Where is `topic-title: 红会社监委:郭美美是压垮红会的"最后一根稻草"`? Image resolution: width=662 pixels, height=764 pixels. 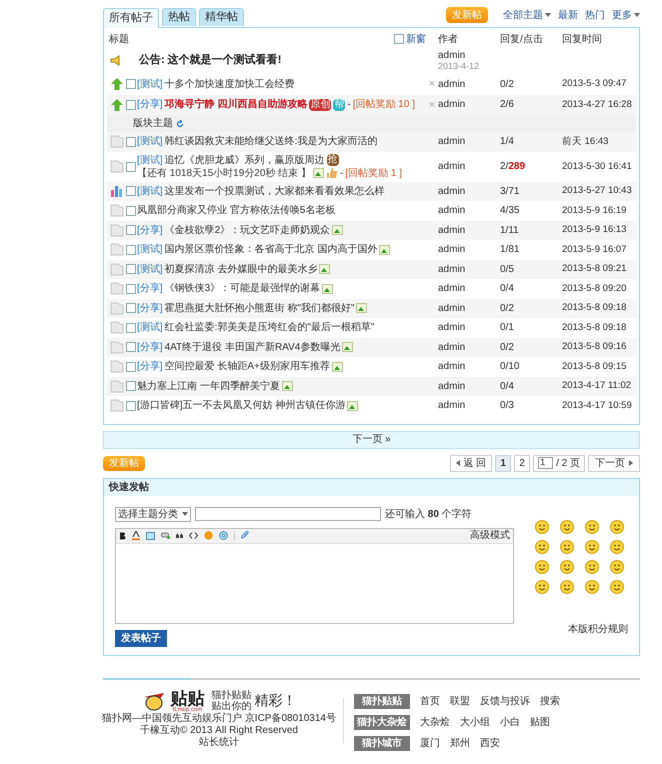 topic-title: 红会社监委:郭美美是压垮红会的"最后一根稻草" is located at coordinates (269, 327).